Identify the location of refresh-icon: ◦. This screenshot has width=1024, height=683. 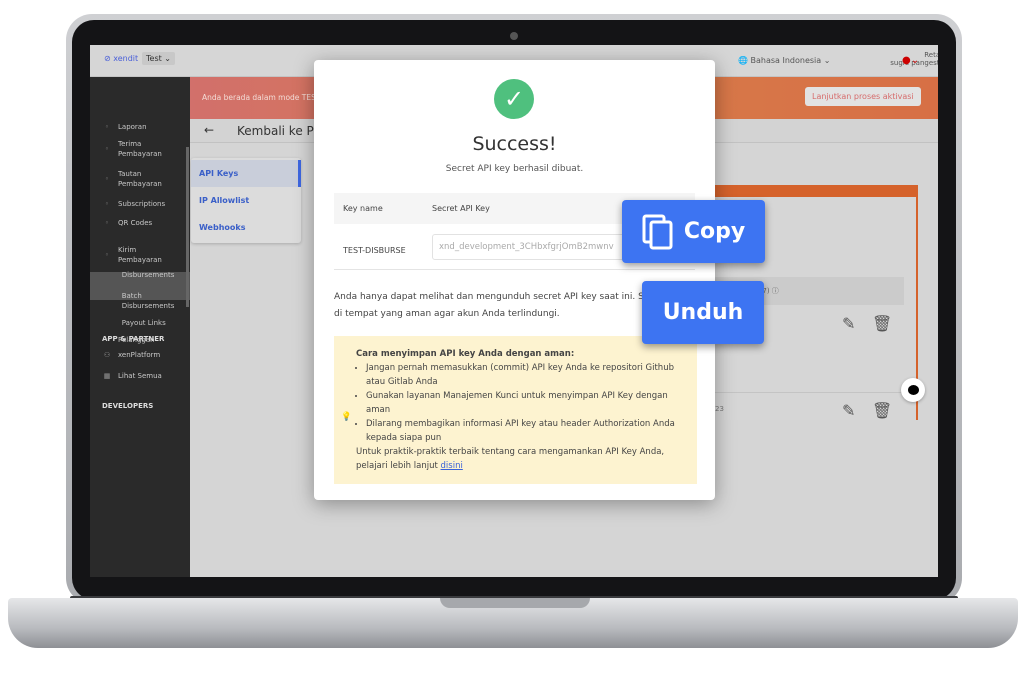
(107, 204).